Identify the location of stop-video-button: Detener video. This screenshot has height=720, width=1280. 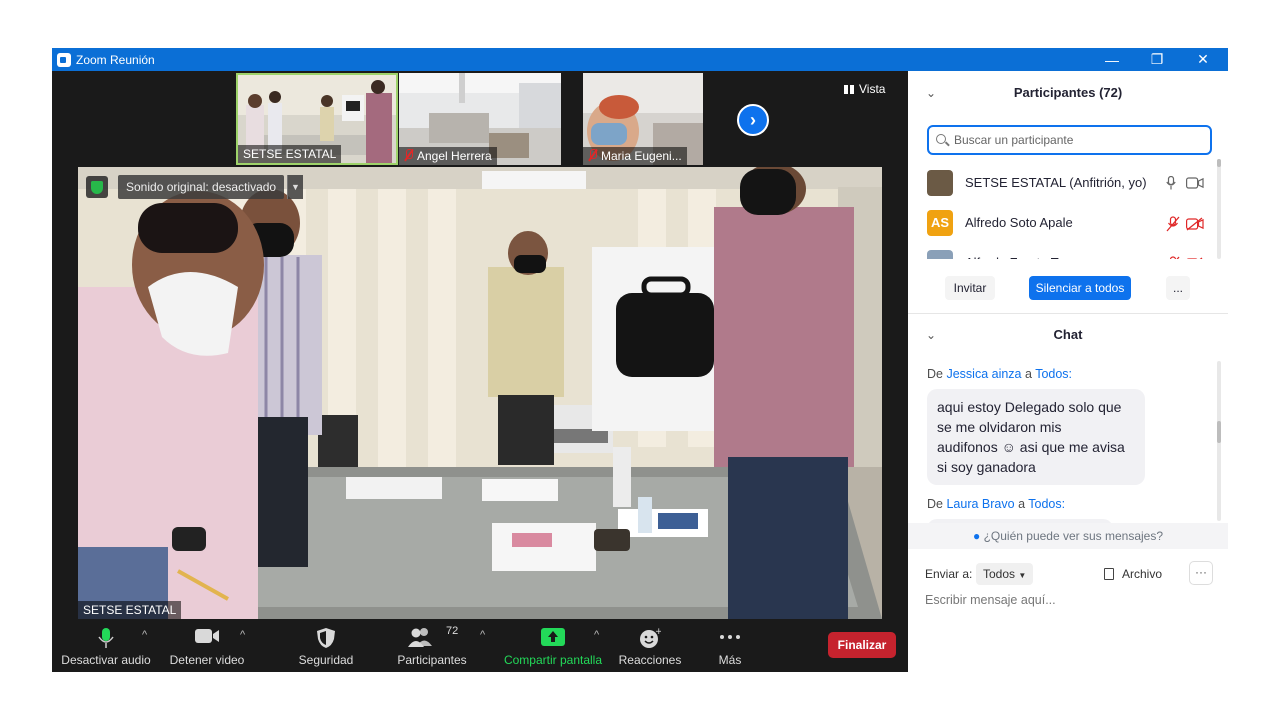
(207, 646).